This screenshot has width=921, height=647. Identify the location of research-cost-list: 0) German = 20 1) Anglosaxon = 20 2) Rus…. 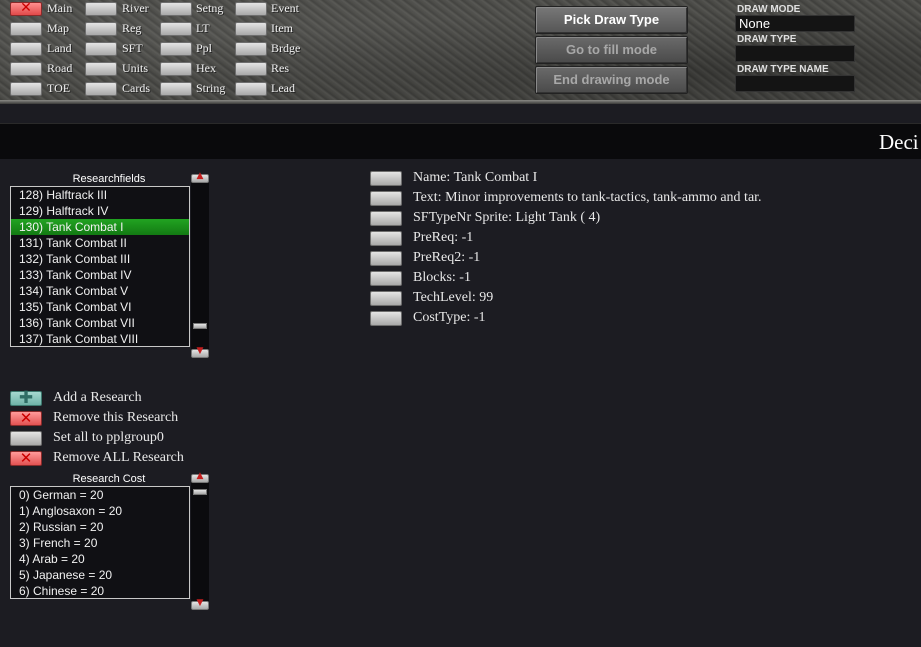
(100, 542).